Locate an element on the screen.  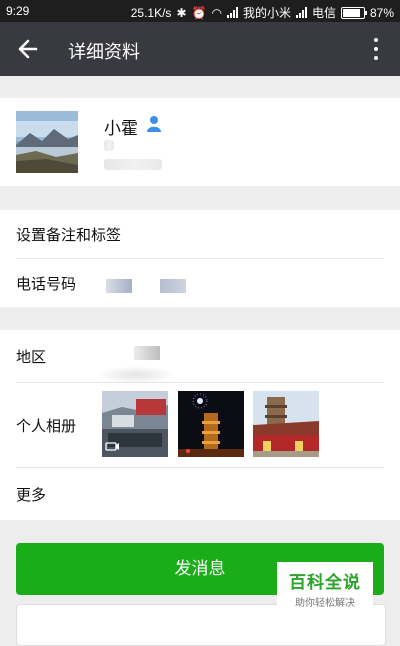
wifi-icon: ◠ is located at coordinates (216, 12).